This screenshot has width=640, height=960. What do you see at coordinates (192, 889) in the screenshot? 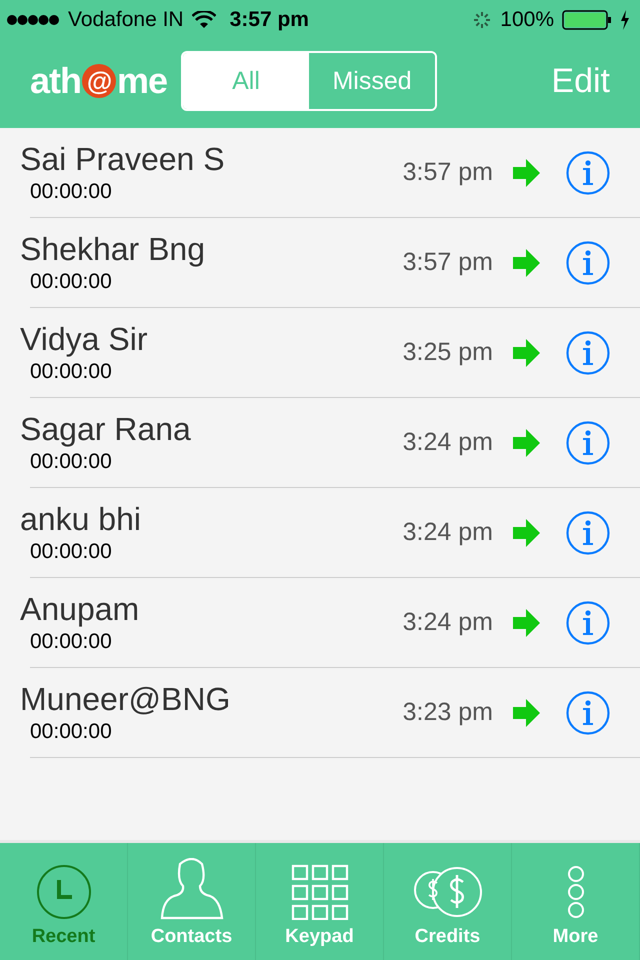
I see `person-icon` at bounding box center [192, 889].